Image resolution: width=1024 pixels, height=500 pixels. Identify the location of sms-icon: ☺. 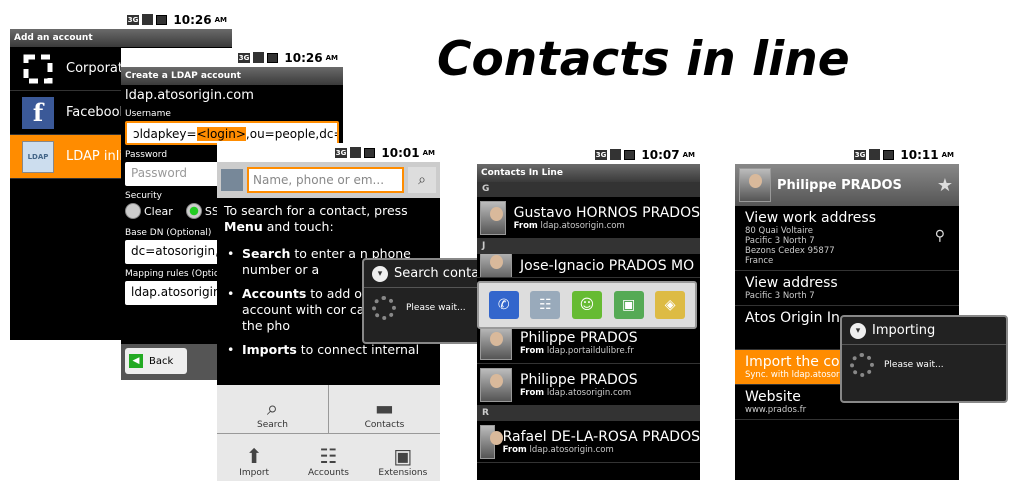
(586, 305).